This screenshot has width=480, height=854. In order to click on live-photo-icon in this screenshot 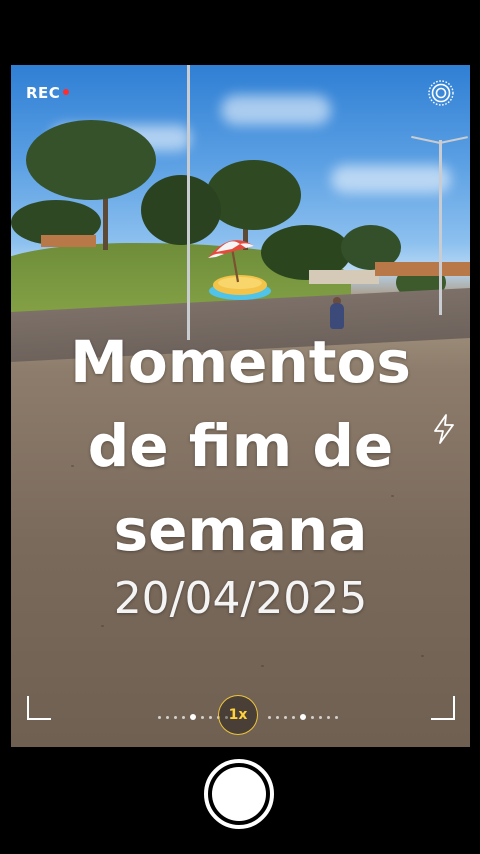, I will do `click(441, 93)`.